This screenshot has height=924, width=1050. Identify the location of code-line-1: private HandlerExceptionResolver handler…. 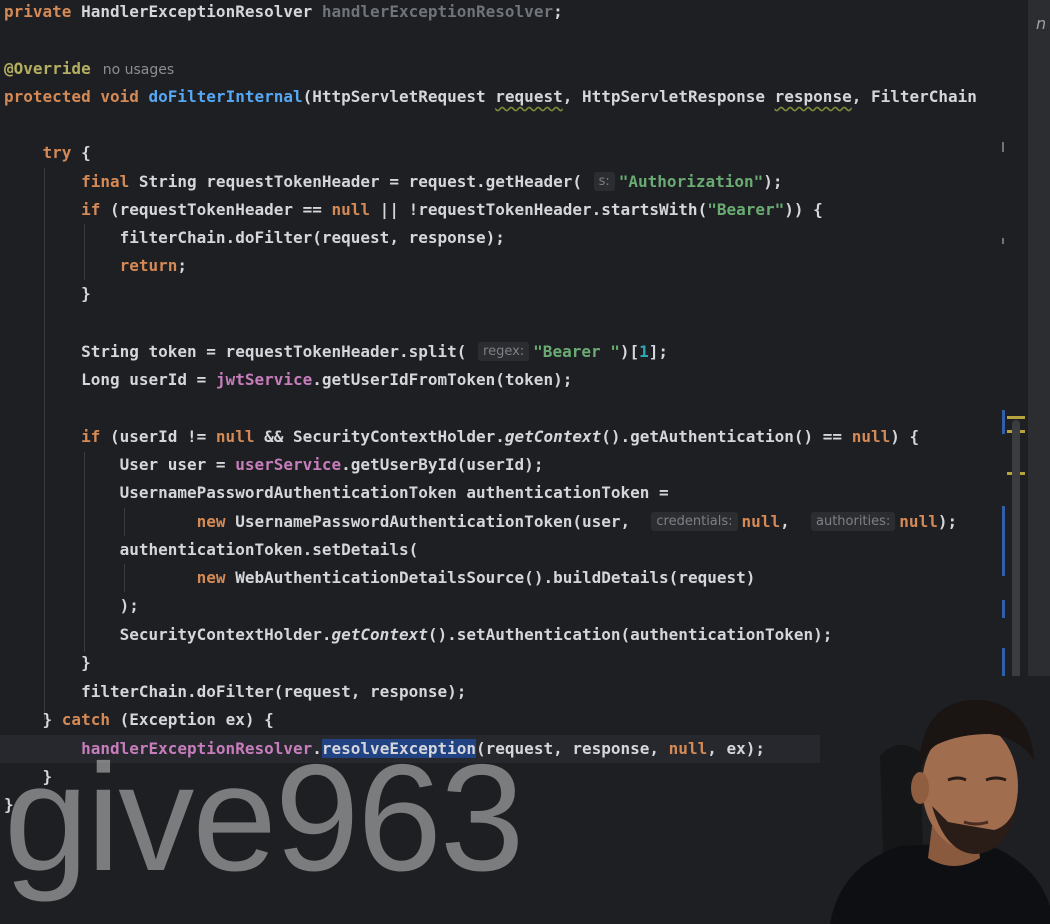
(283, 13).